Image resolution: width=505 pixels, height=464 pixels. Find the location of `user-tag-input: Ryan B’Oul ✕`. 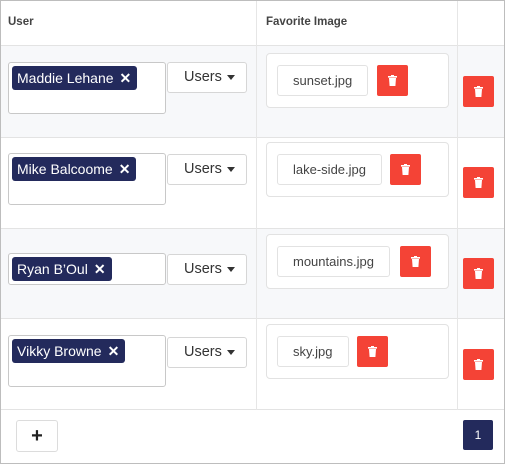

user-tag-input: Ryan B’Oul ✕ is located at coordinates (87, 269).